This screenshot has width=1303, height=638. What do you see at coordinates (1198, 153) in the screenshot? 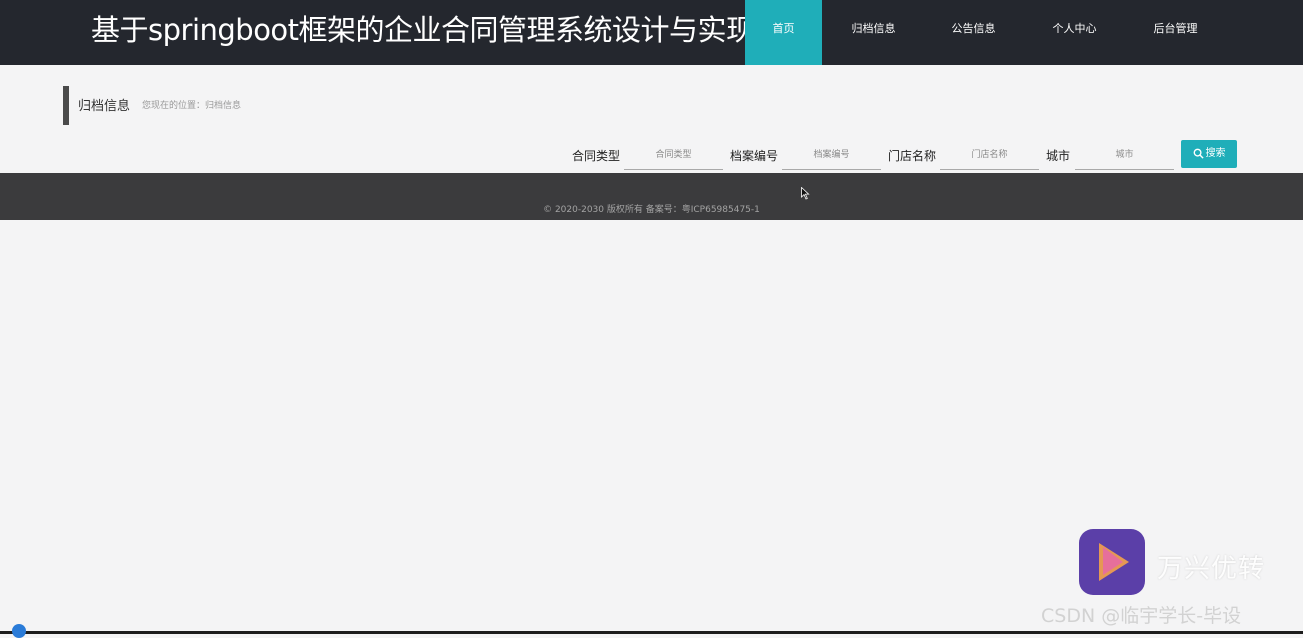
I see `search-icon` at bounding box center [1198, 153].